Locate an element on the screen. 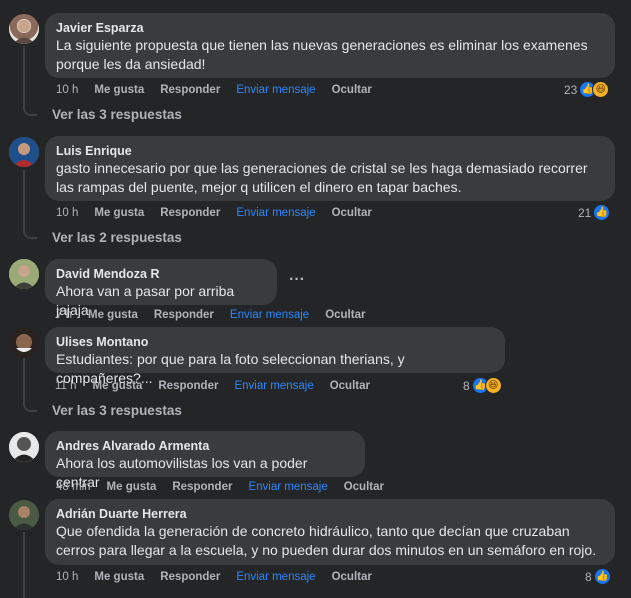 The height and width of the screenshot is (598, 631). comment-author: Ulises Montano is located at coordinates (275, 342).